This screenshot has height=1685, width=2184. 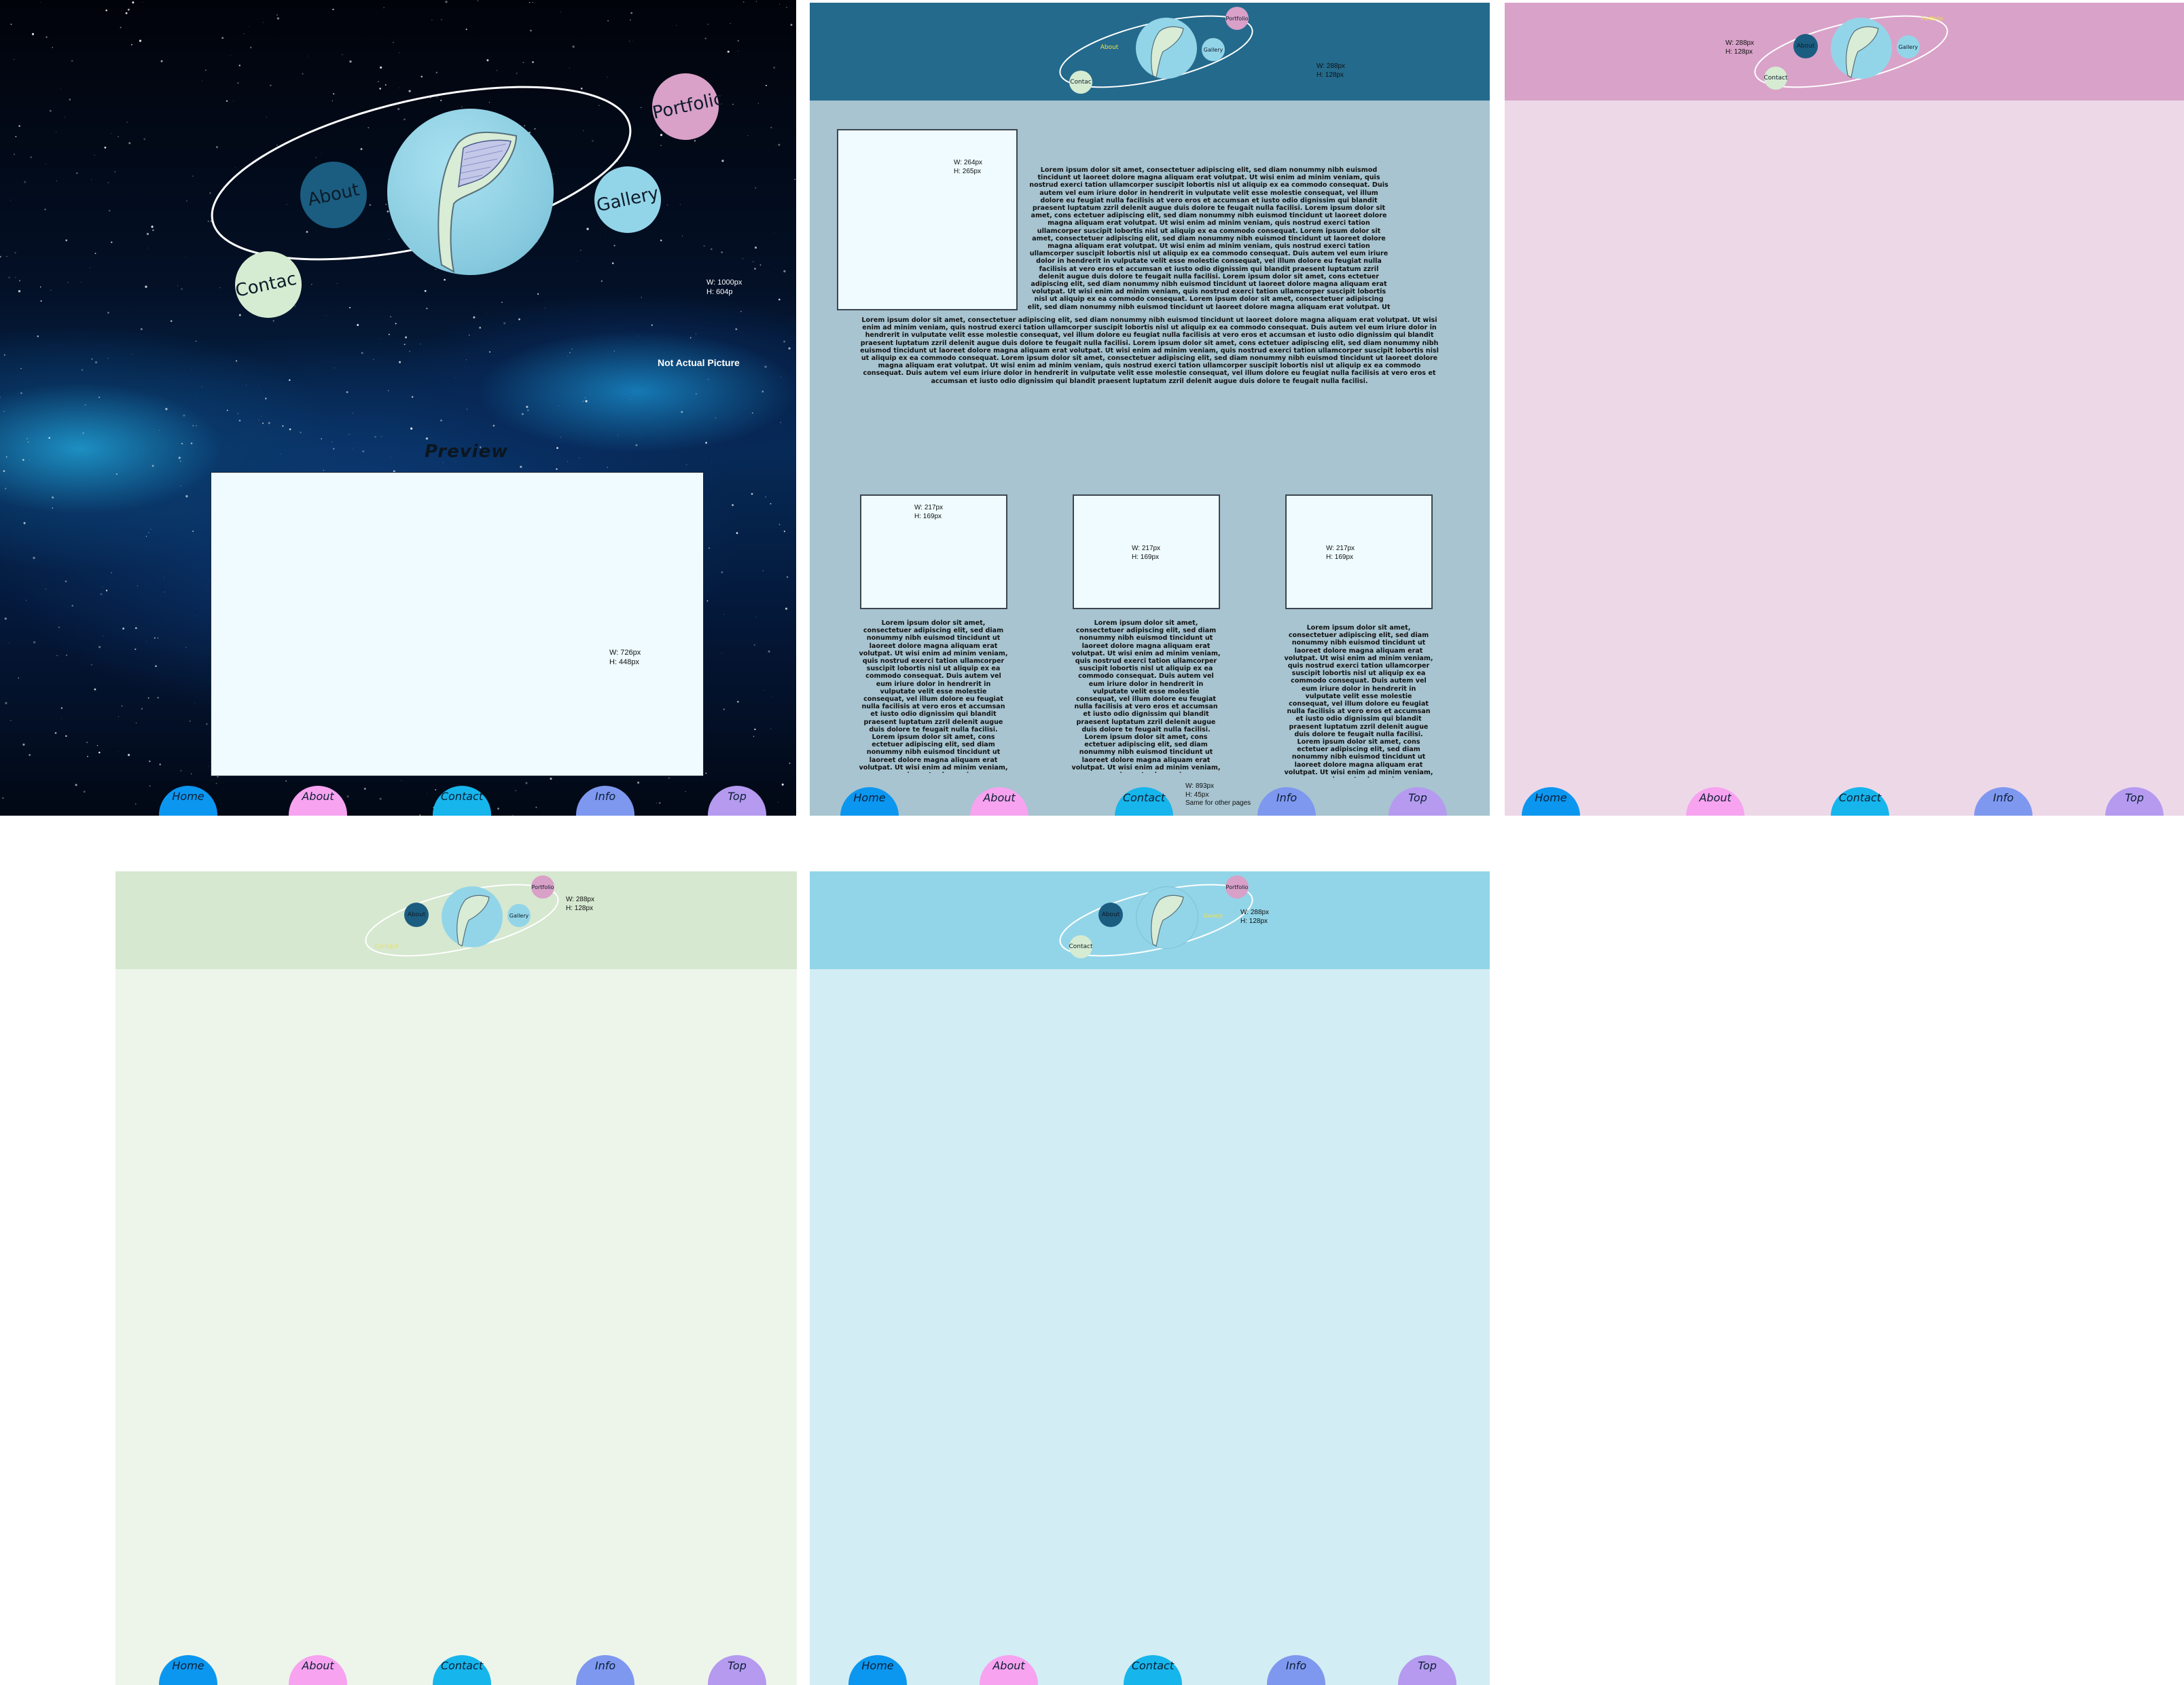 I want to click on site-logo: About Contac Portfolic Gallery, so click(x=475, y=196).